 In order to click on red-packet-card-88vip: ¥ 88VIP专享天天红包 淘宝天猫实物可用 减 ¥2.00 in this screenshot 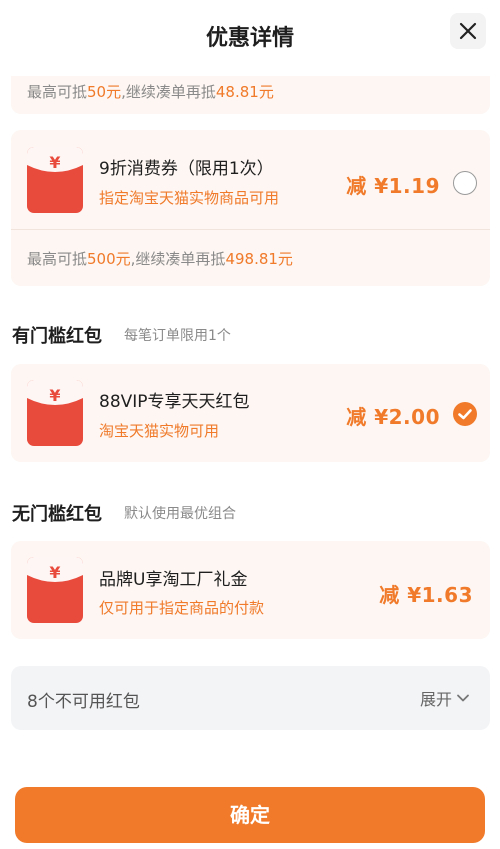, I will do `click(250, 413)`.